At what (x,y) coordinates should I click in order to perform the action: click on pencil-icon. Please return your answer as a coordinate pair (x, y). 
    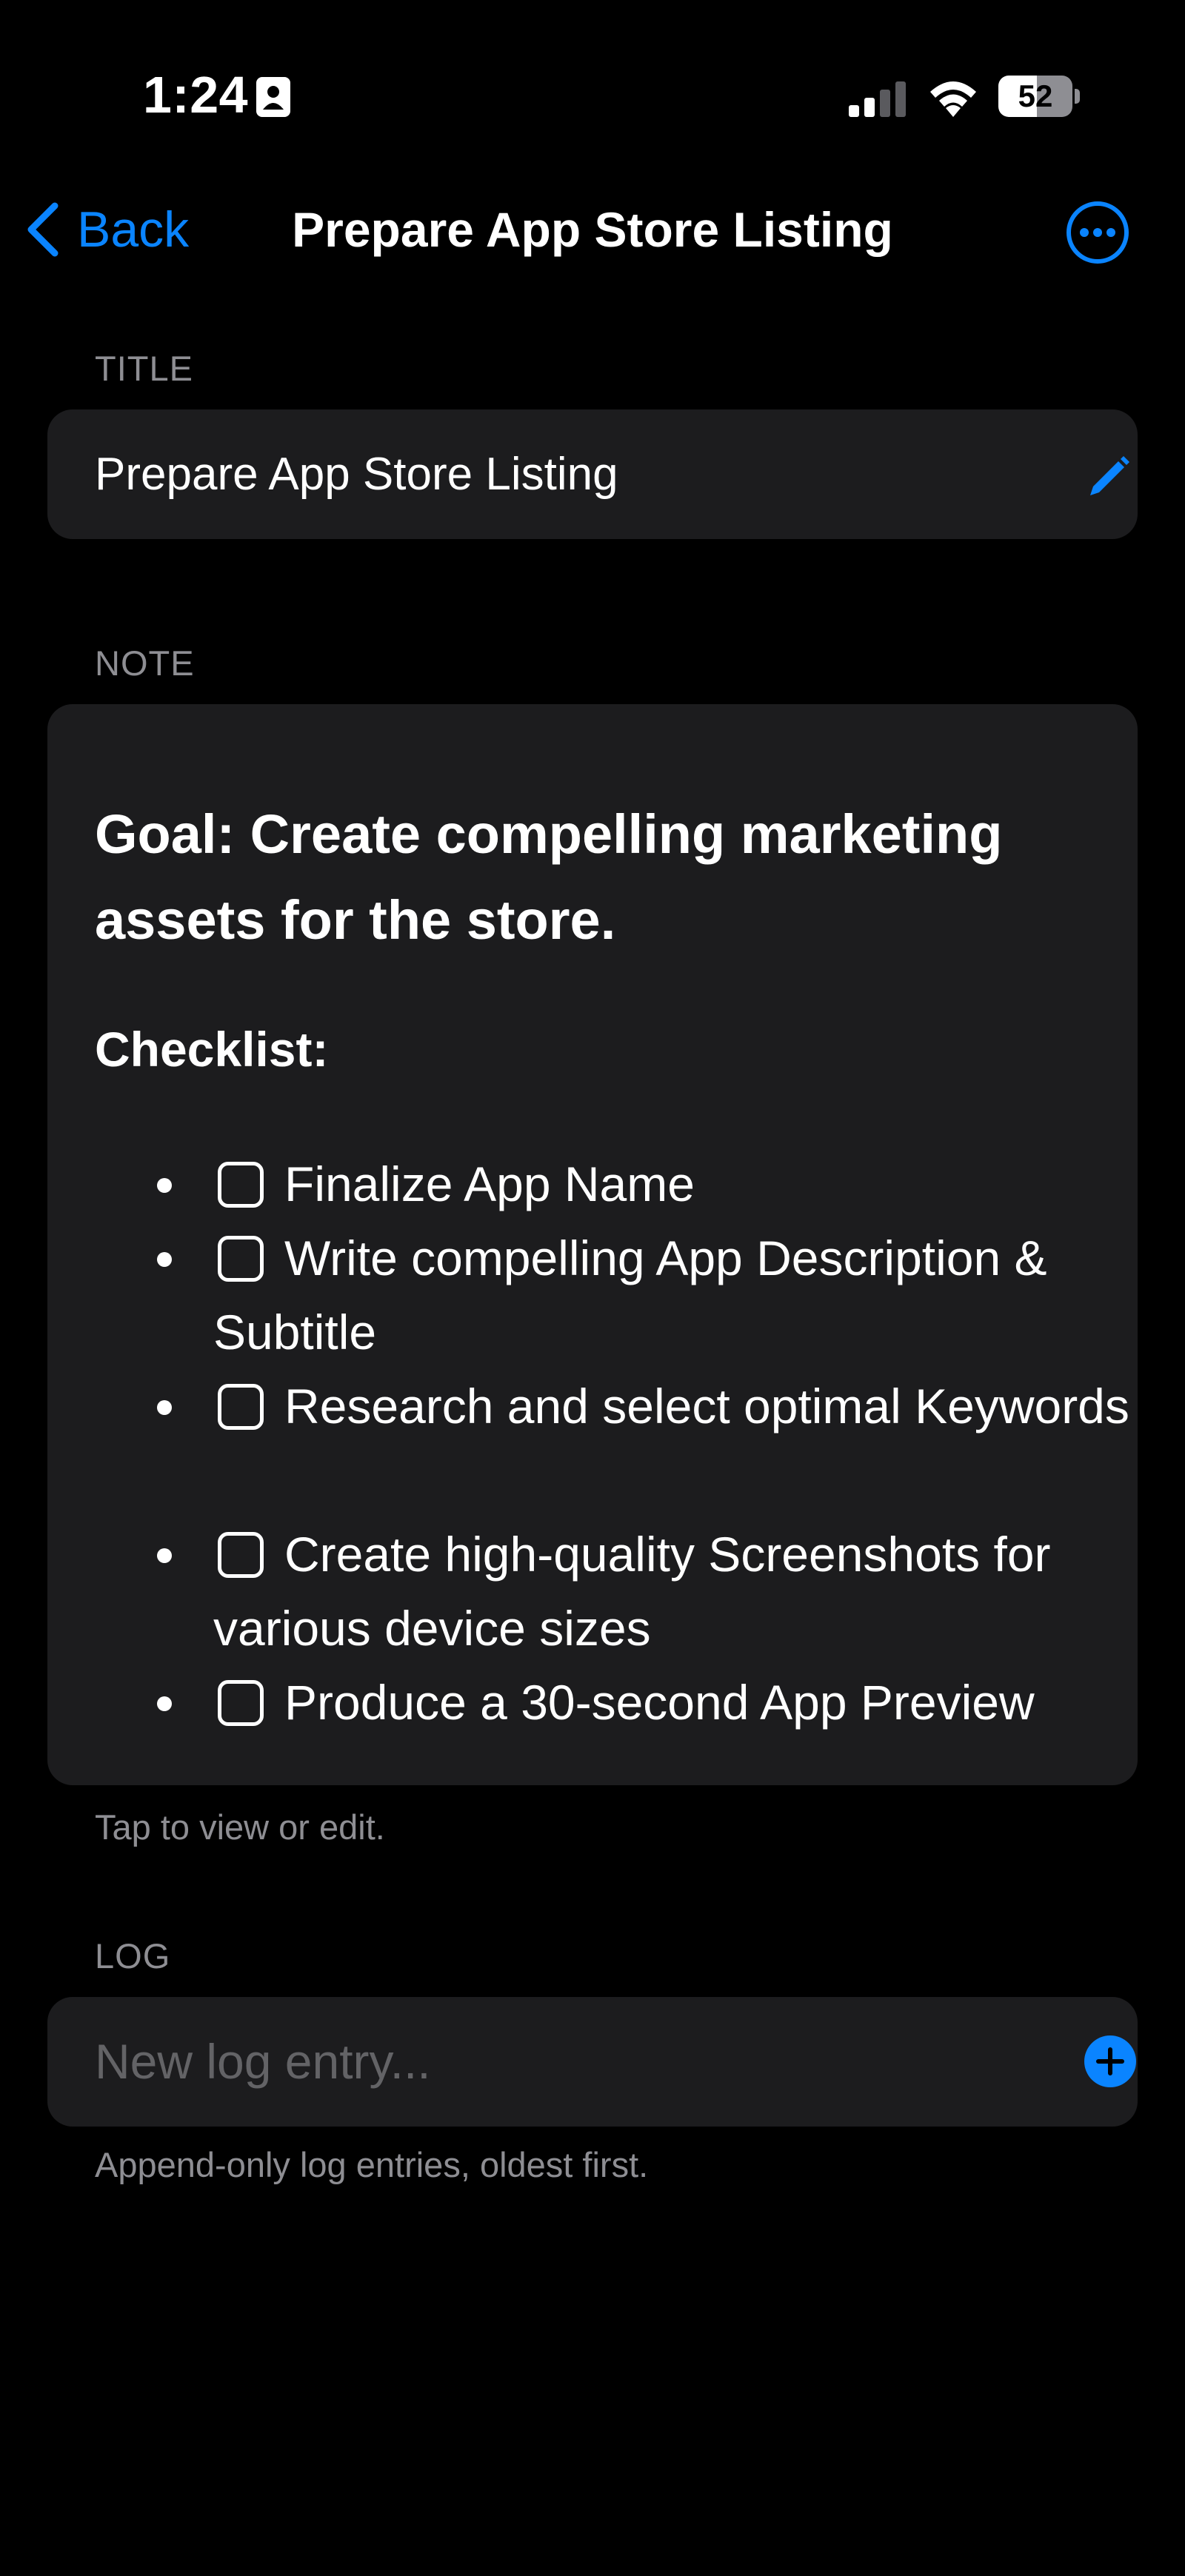
    Looking at the image, I should click on (1108, 475).